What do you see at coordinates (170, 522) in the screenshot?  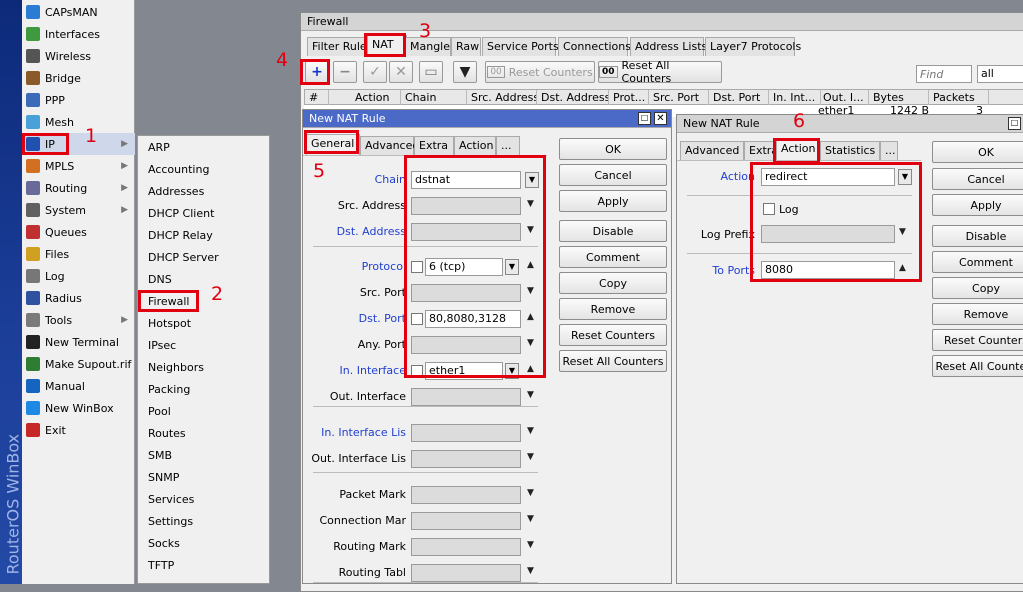 I see `submenu-item-settings: Settings` at bounding box center [170, 522].